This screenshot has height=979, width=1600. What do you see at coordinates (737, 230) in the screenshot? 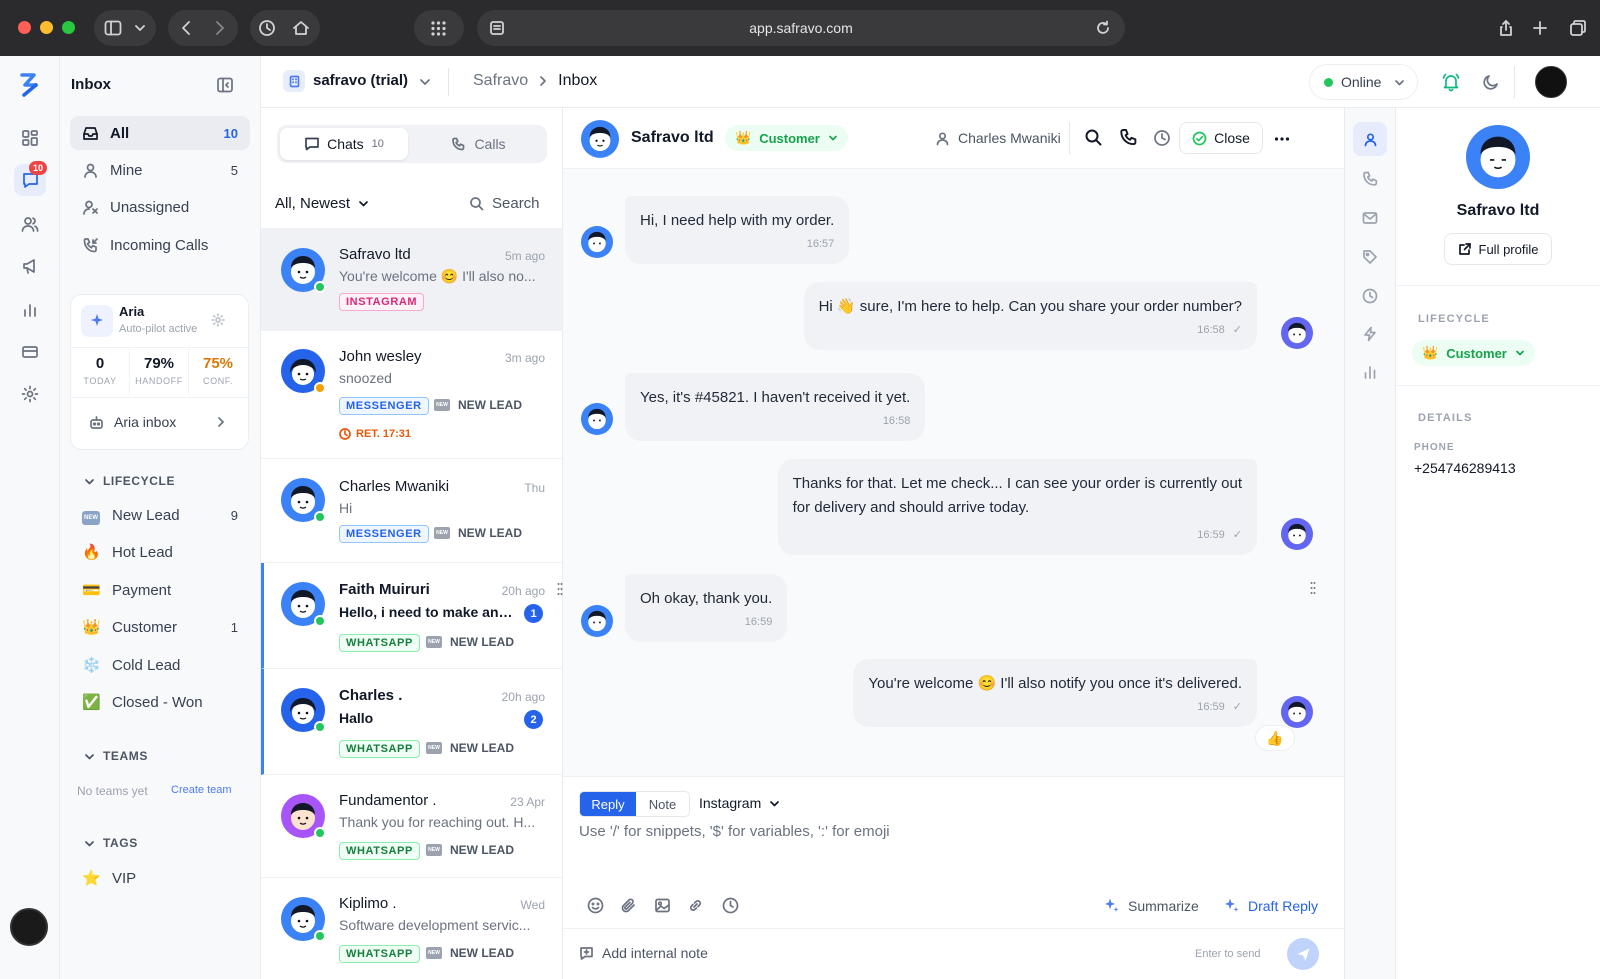
I see `message-bubble-incoming: Hi, I need help with my order. 16:57` at bounding box center [737, 230].